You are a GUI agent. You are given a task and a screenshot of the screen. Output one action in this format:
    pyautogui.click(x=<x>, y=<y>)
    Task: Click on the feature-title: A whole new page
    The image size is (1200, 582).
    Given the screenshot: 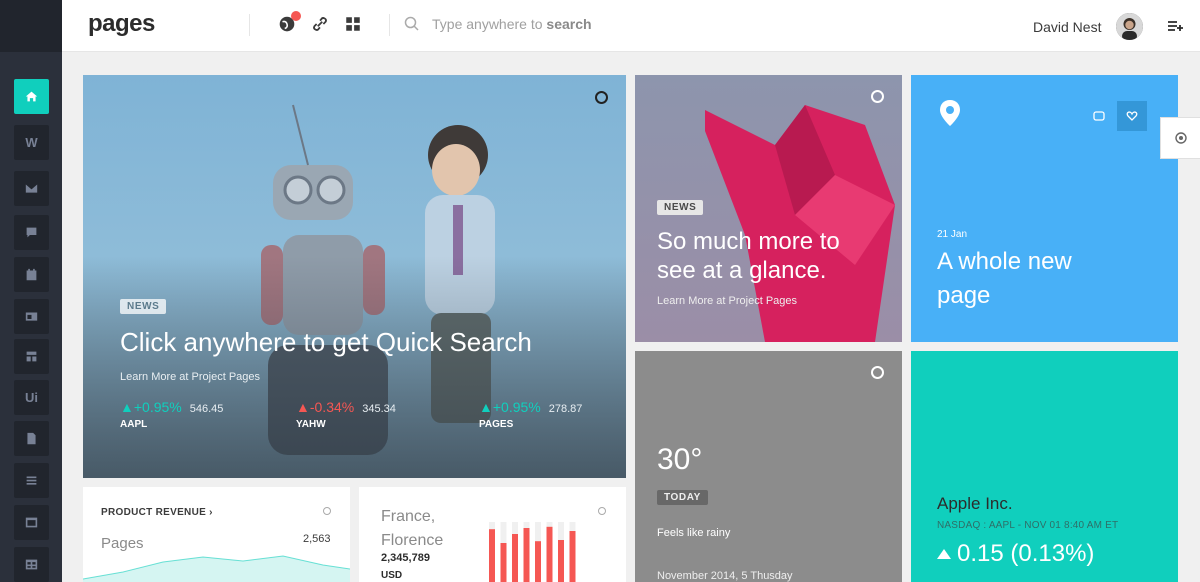 What is the action you would take?
    pyautogui.click(x=1004, y=279)
    